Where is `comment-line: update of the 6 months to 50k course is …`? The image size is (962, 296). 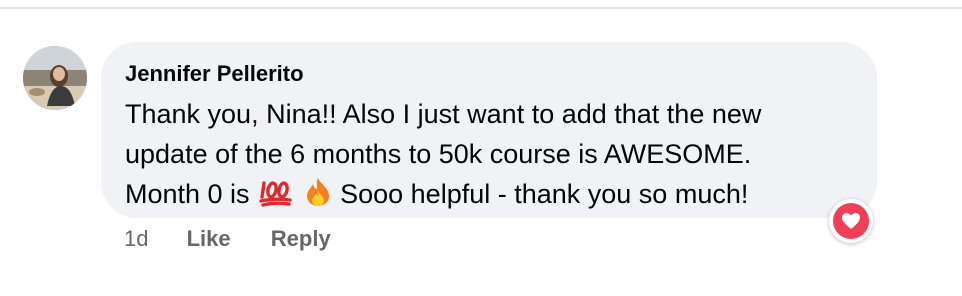 comment-line: update of the 6 months to 50k course is … is located at coordinates (438, 154).